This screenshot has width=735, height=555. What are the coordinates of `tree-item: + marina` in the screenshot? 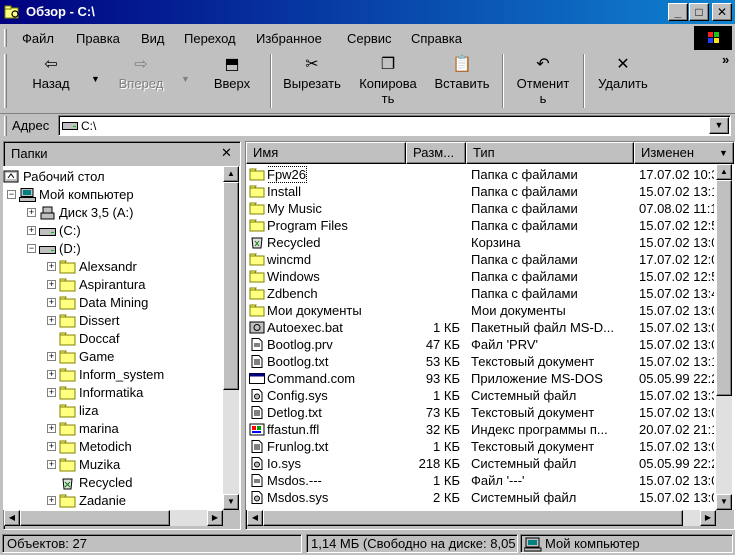 It's located at (113, 429).